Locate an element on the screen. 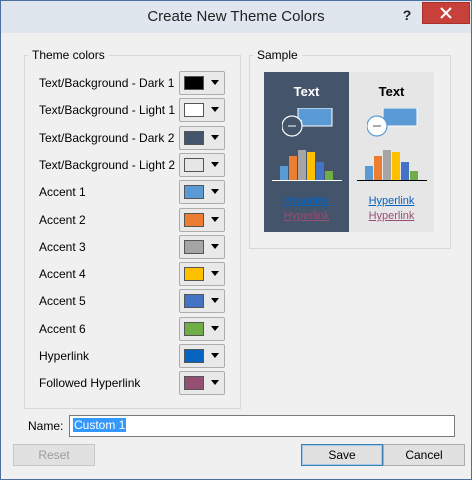 Image resolution: width=472 pixels, height=480 pixels. theme-color-row: Text/Background - Light 2 is located at coordinates (146, 164).